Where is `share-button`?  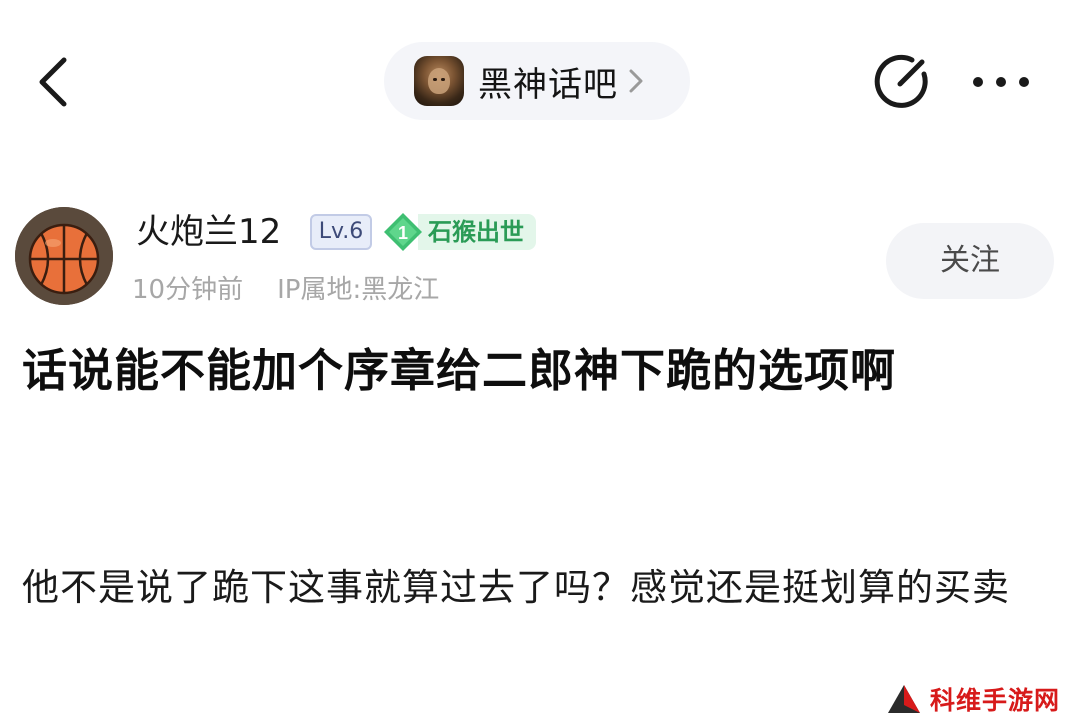
share-button is located at coordinates (902, 82).